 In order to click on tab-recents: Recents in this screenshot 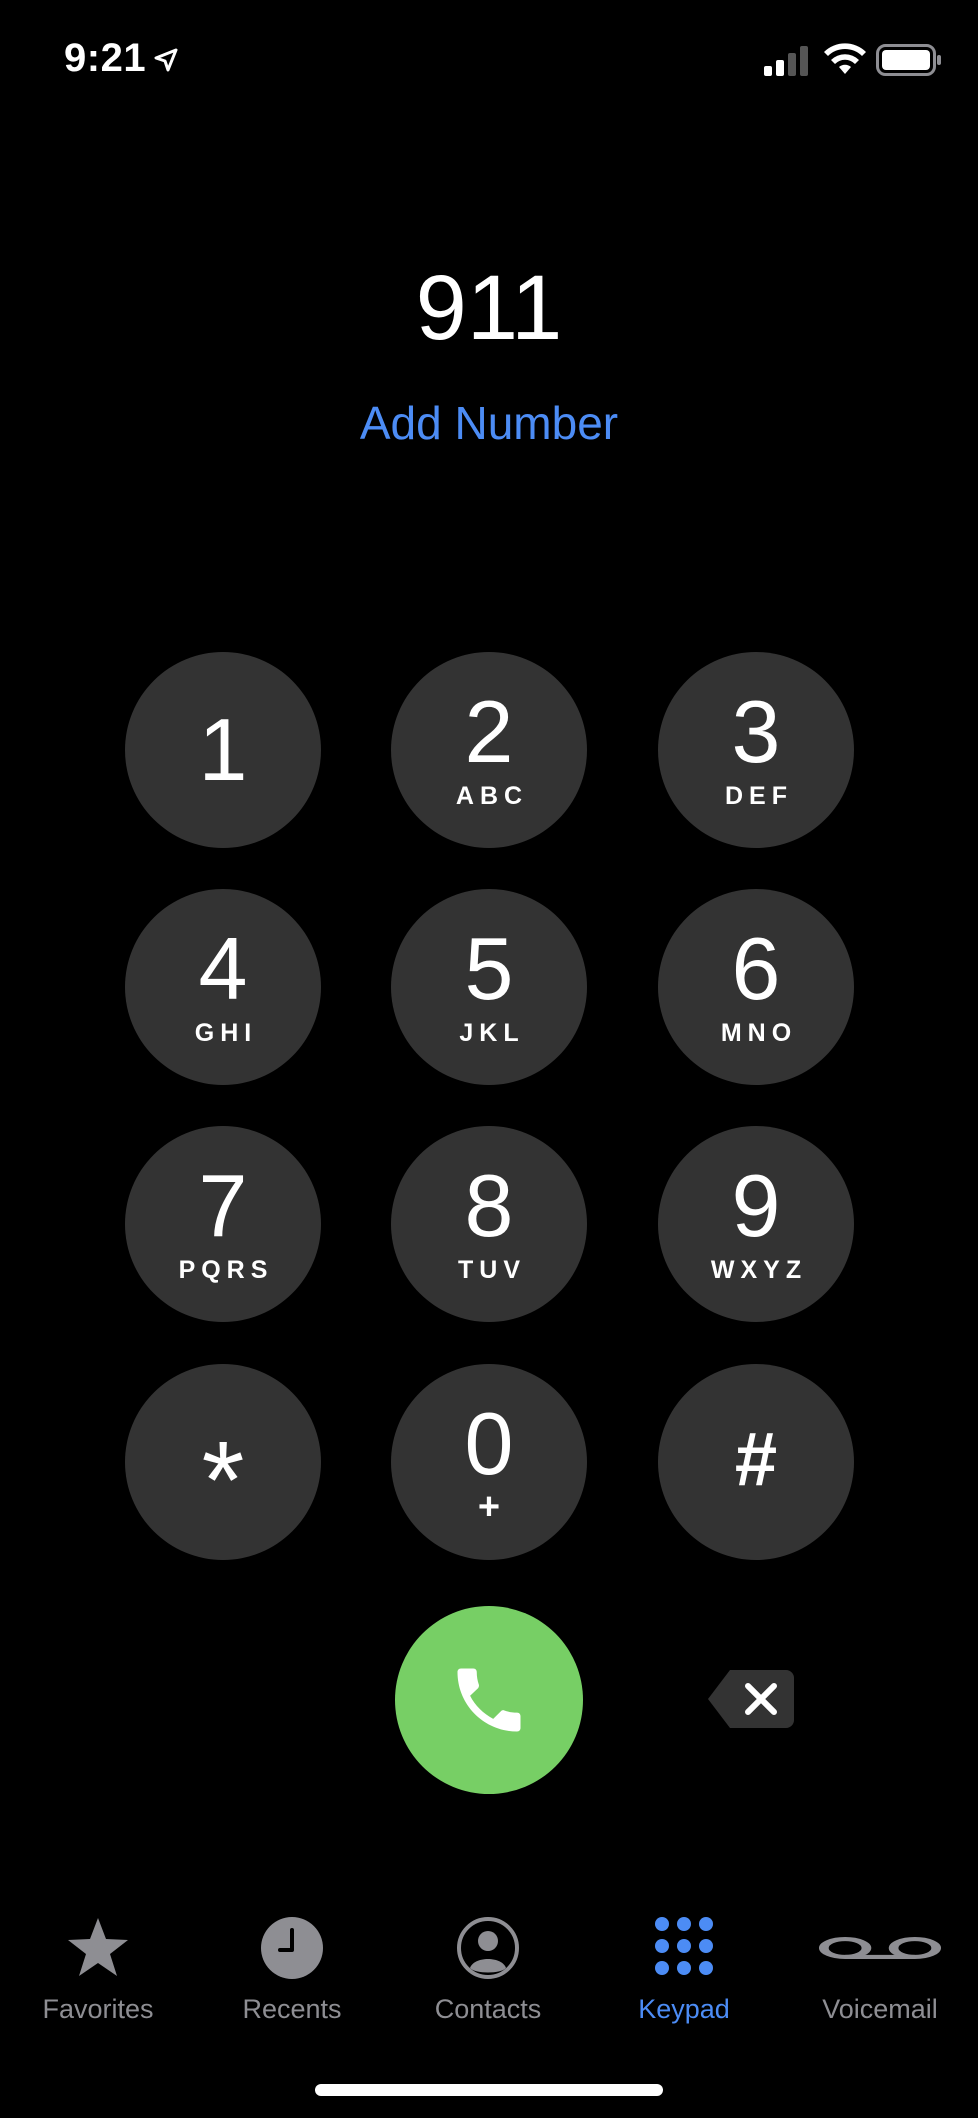, I will do `click(292, 1970)`.